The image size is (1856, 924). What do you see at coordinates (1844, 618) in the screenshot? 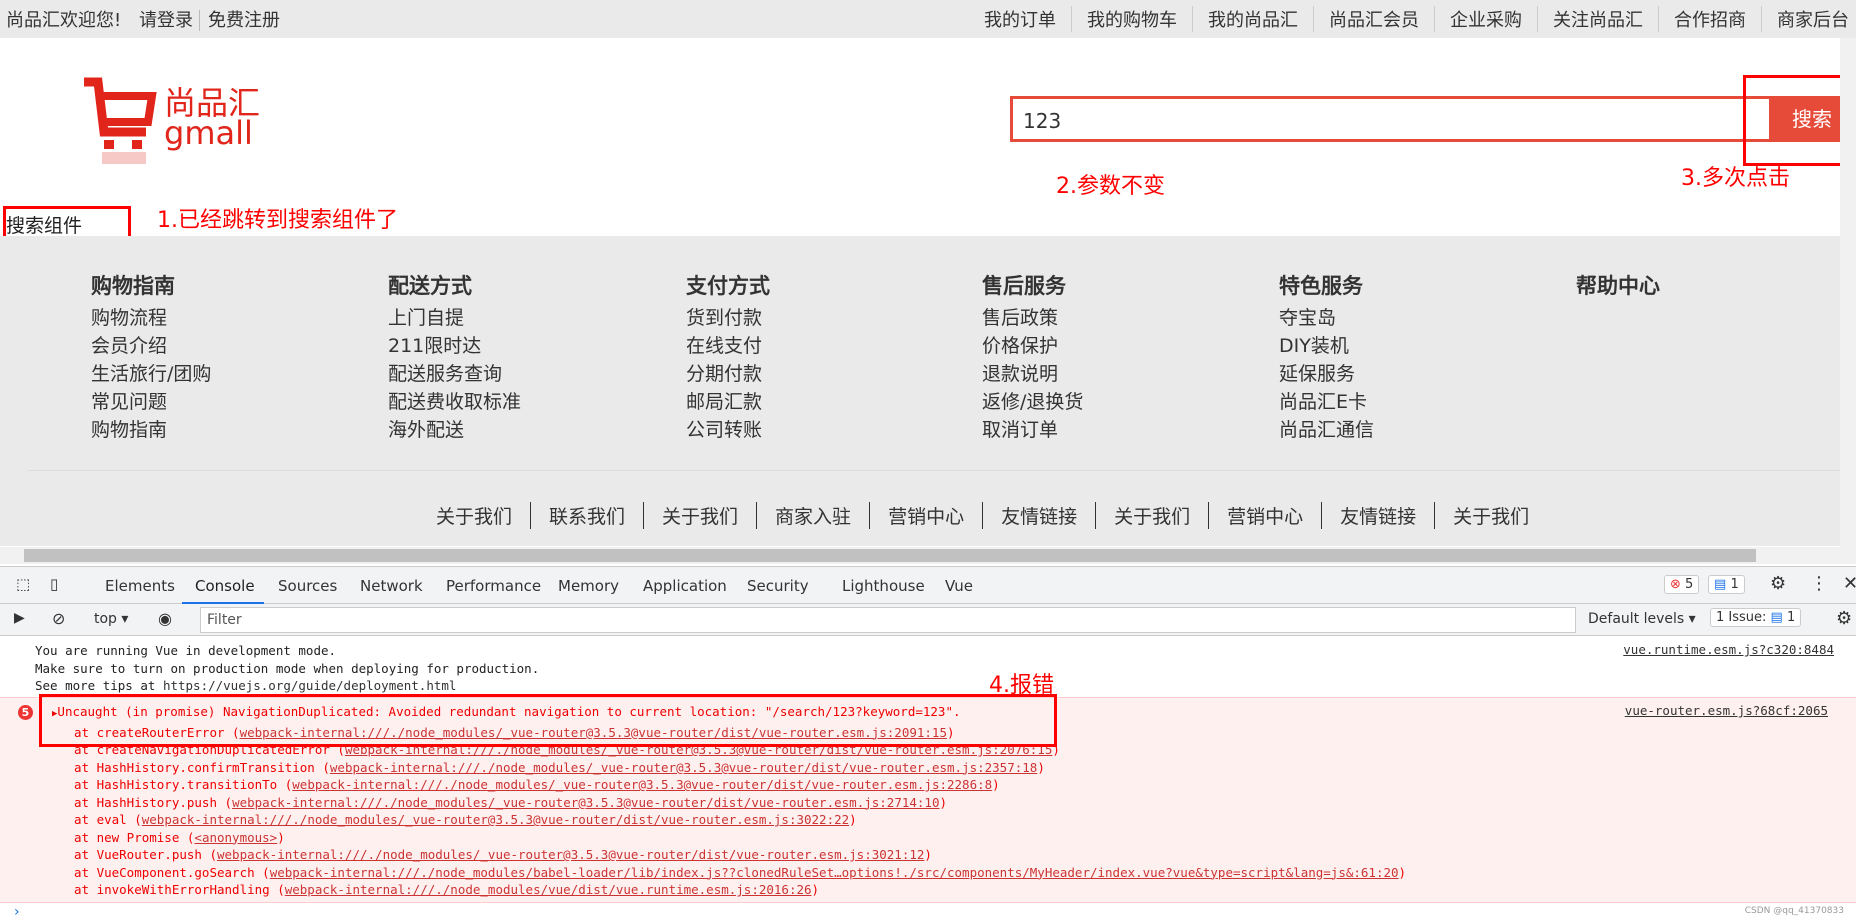
I see `console-settings-icon: ⚙` at bounding box center [1844, 618].